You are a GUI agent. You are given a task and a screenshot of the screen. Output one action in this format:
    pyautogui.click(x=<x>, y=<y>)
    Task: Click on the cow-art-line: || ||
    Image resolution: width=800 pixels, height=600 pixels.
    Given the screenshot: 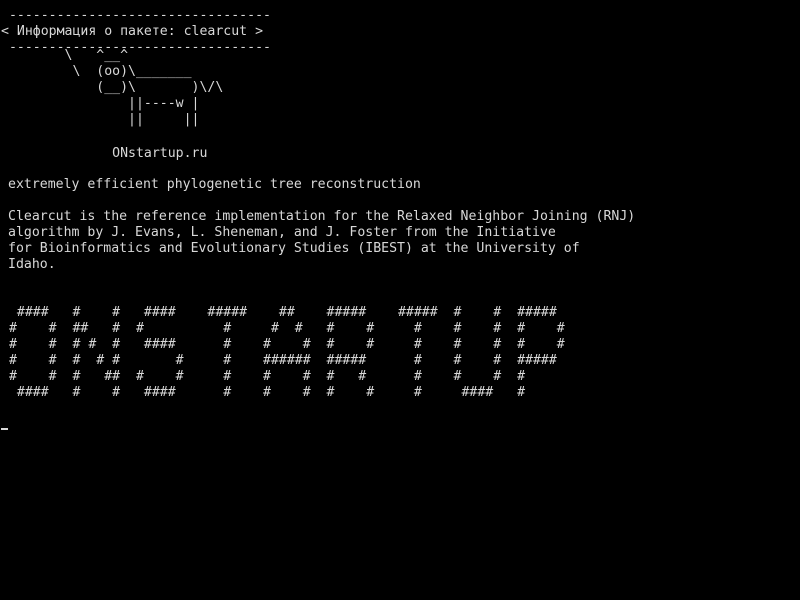 What is the action you would take?
    pyautogui.click(x=100, y=119)
    